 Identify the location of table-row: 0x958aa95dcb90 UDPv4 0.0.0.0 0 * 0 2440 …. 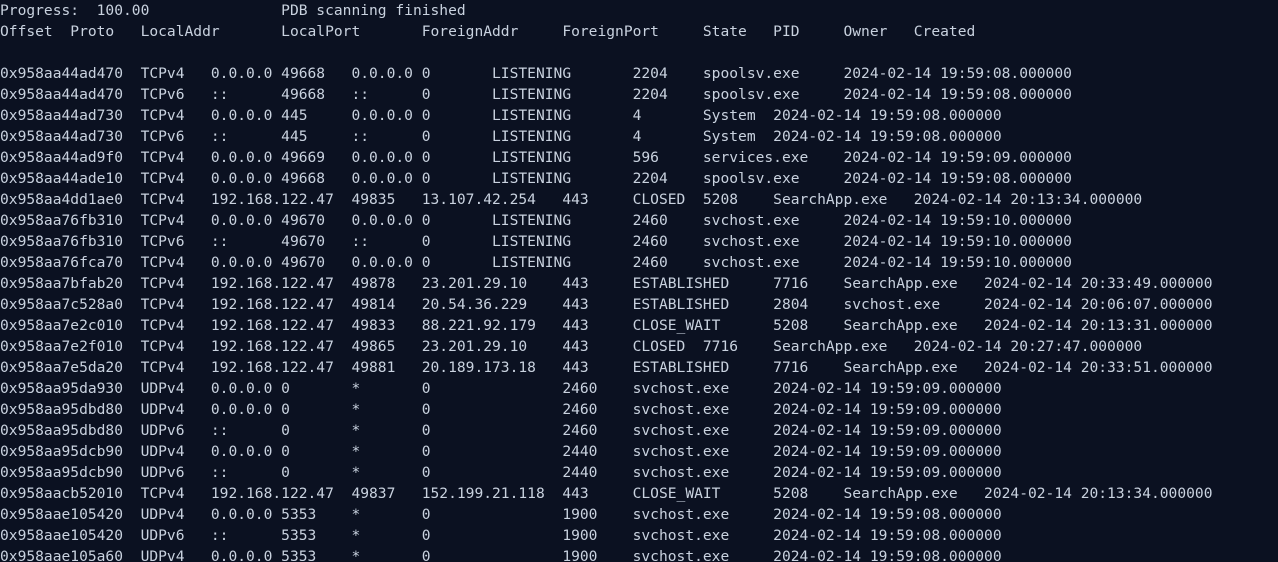
(501, 451).